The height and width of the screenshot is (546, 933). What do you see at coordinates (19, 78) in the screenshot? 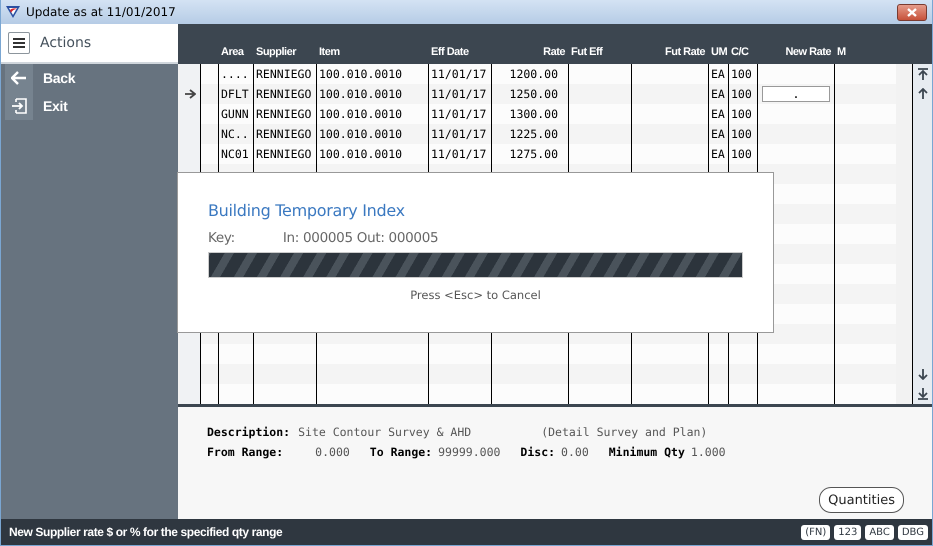
I see `back-arrow-icon` at bounding box center [19, 78].